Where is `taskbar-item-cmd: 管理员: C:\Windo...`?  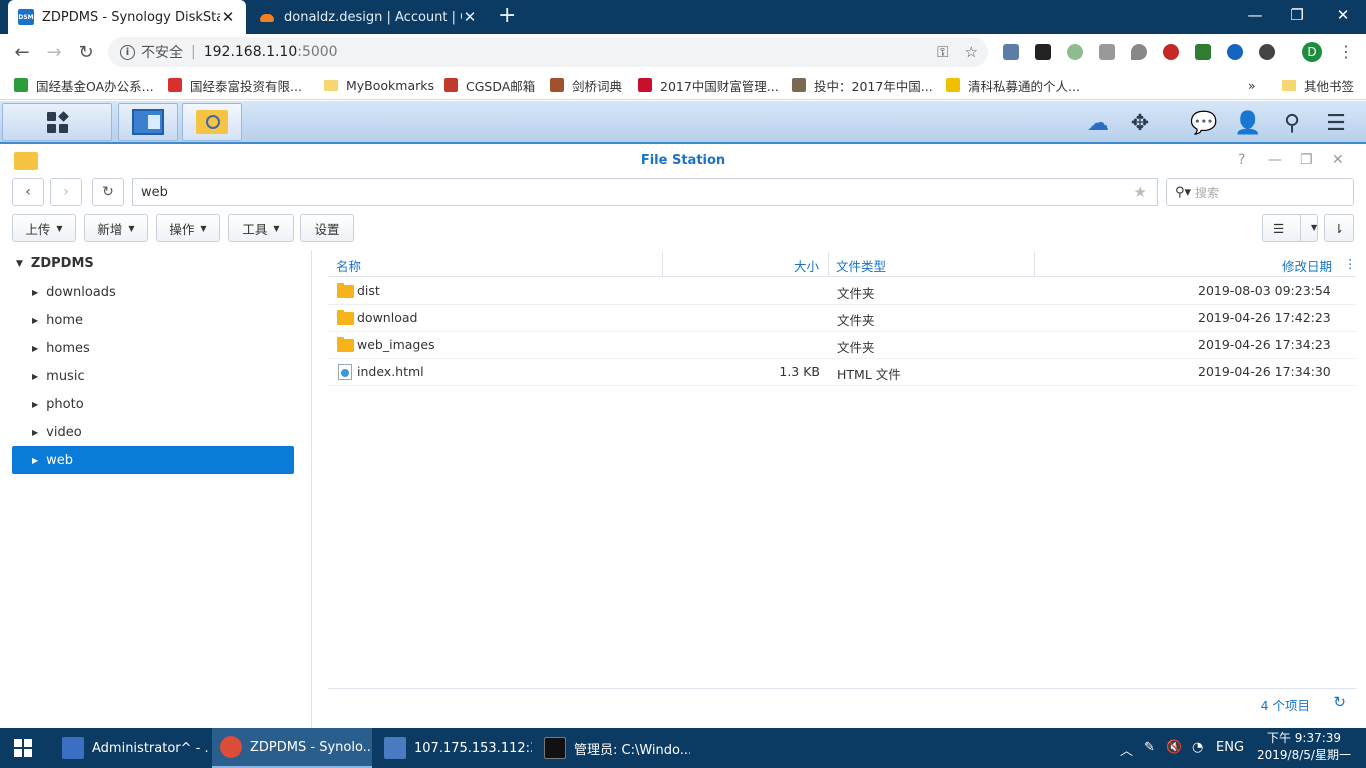 taskbar-item-cmd: 管理员: C:\Windo... is located at coordinates (613, 748).